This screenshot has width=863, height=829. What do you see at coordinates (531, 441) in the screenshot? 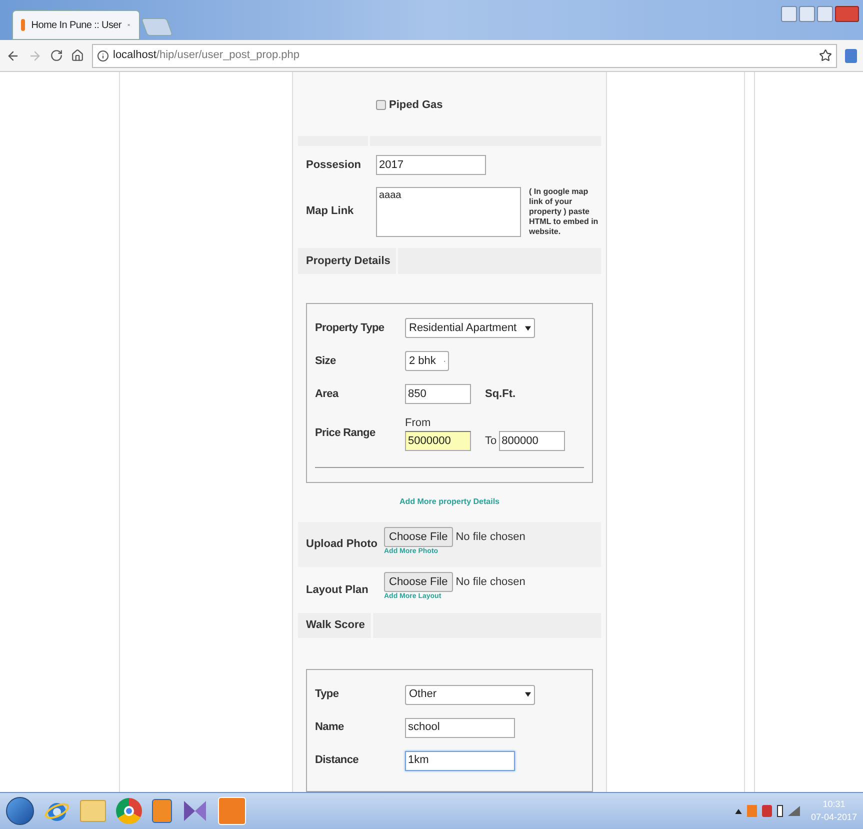
I see `text-input: 800000` at bounding box center [531, 441].